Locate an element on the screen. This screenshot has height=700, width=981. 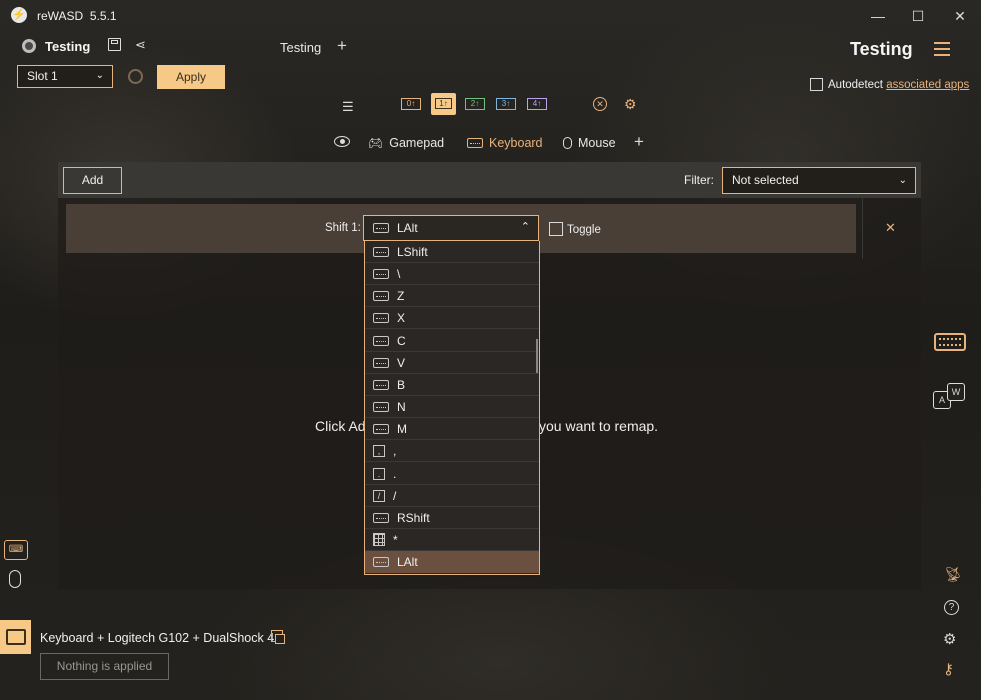
dropdown-item-label: , is located at coordinates (395, 450).